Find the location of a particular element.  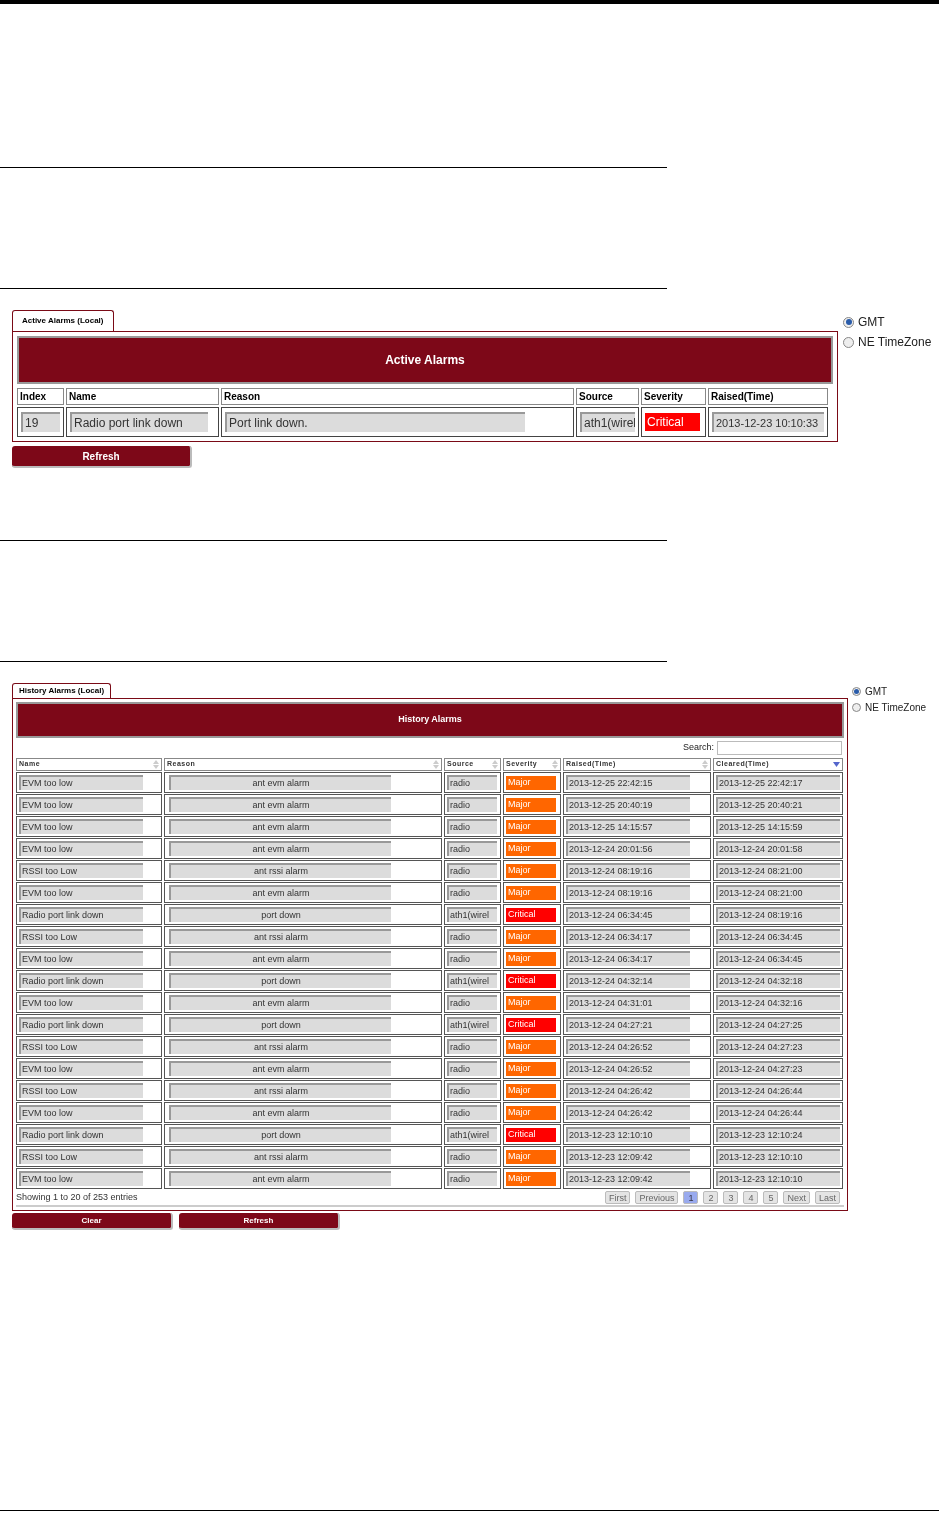

value-field: 2013-12-24 04:32:18 is located at coordinates (778, 980).